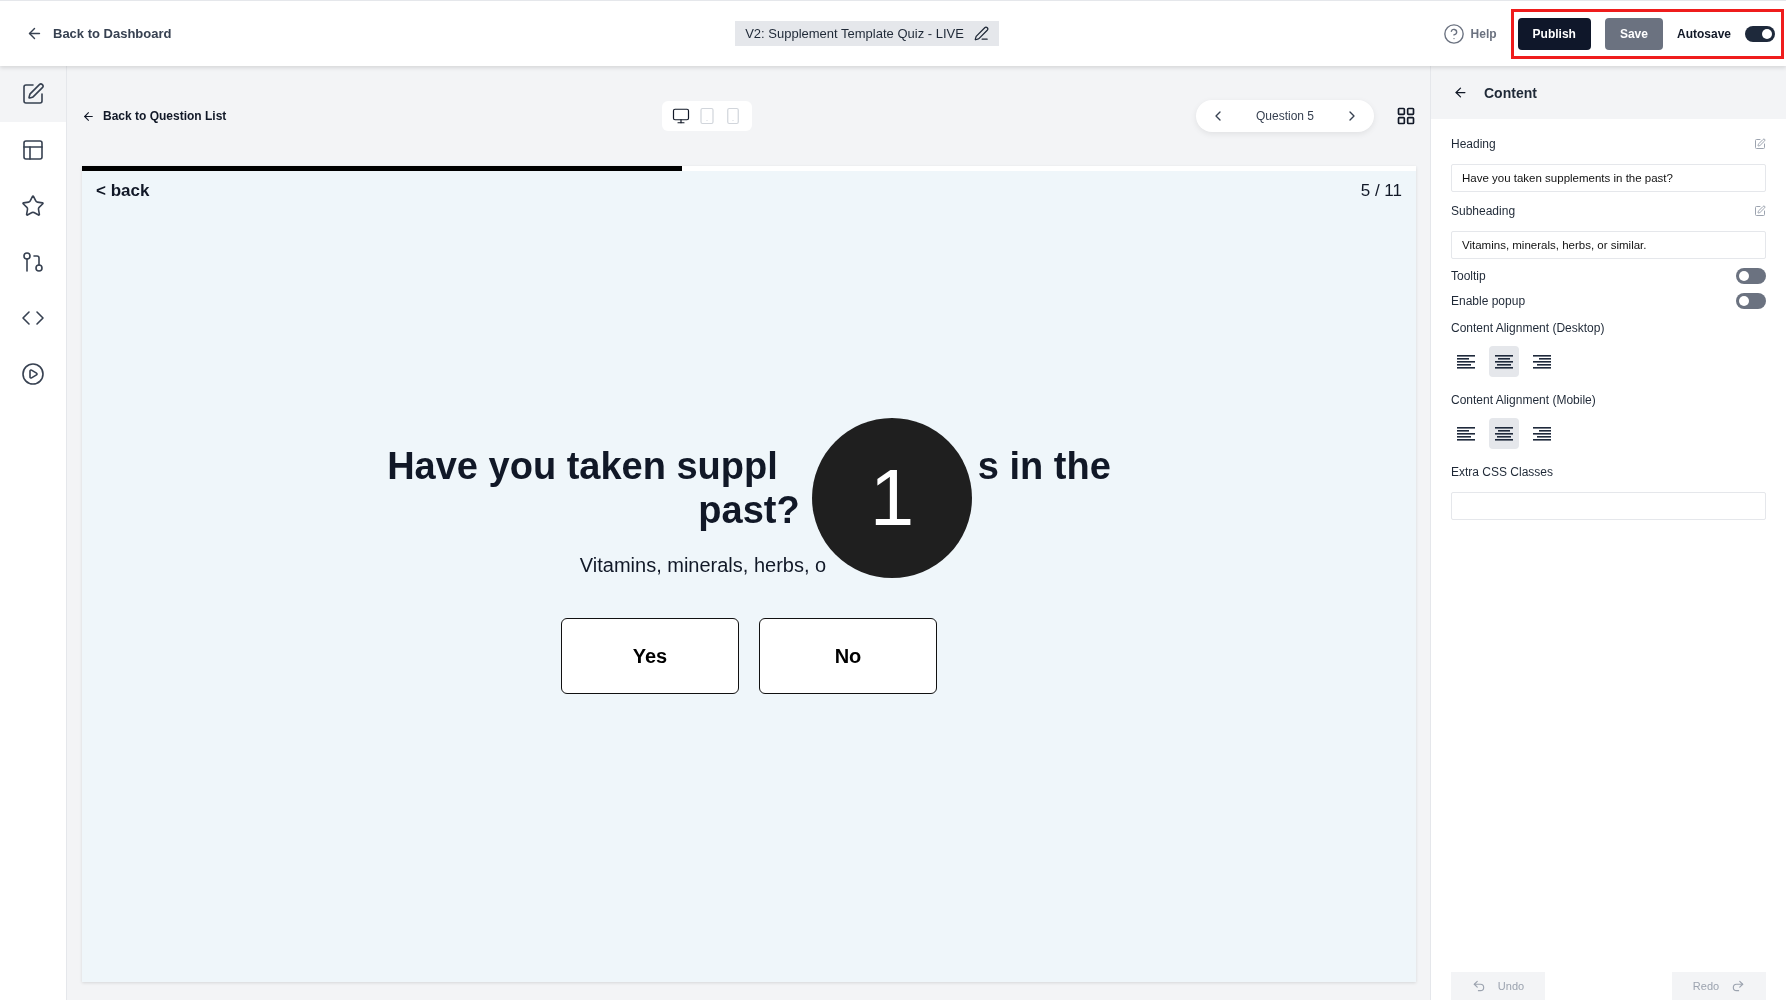 Image resolution: width=1786 pixels, height=1000 pixels. Describe the element at coordinates (703, 565) in the screenshot. I see `question-subheading: Vitamins, minerals, herbs, o` at that location.